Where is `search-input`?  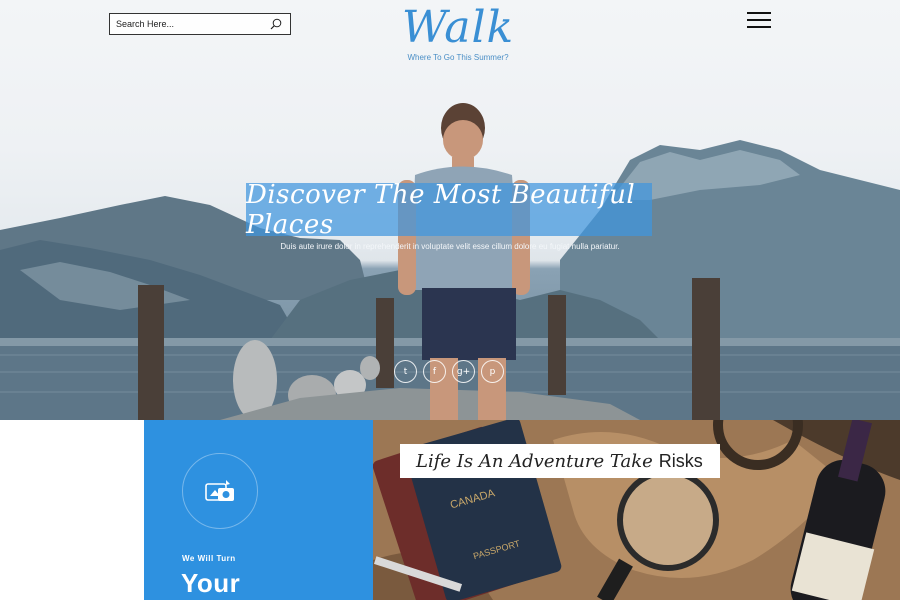
search-input is located at coordinates (188, 24).